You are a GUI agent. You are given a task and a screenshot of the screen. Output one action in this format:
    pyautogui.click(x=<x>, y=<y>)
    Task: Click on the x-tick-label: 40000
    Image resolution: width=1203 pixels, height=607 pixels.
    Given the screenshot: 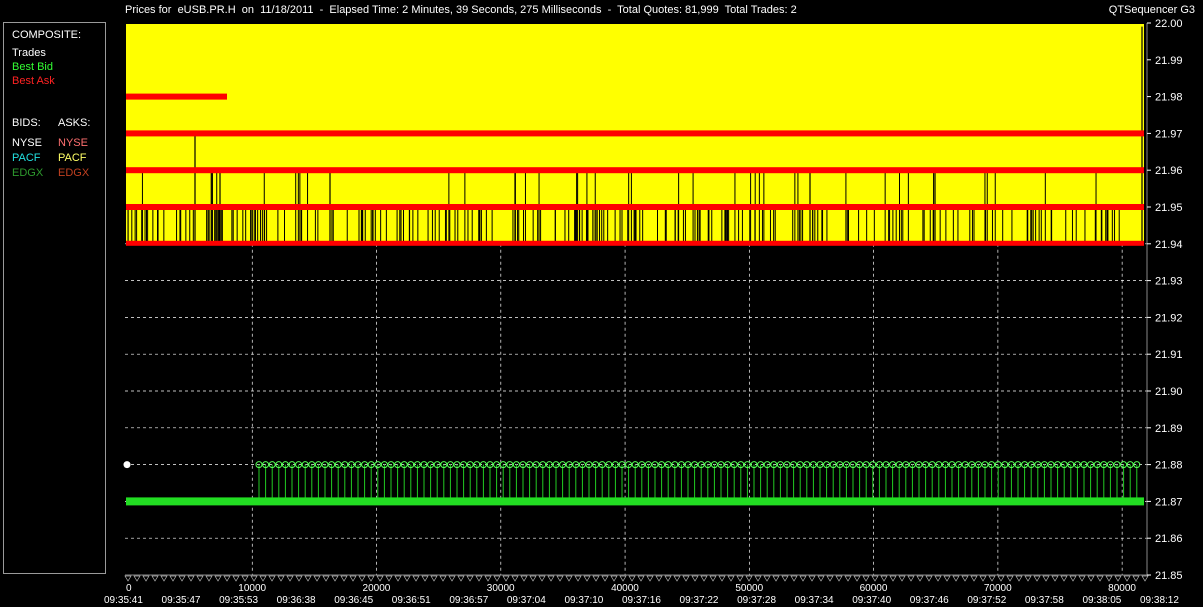 What is the action you would take?
    pyautogui.click(x=625, y=588)
    